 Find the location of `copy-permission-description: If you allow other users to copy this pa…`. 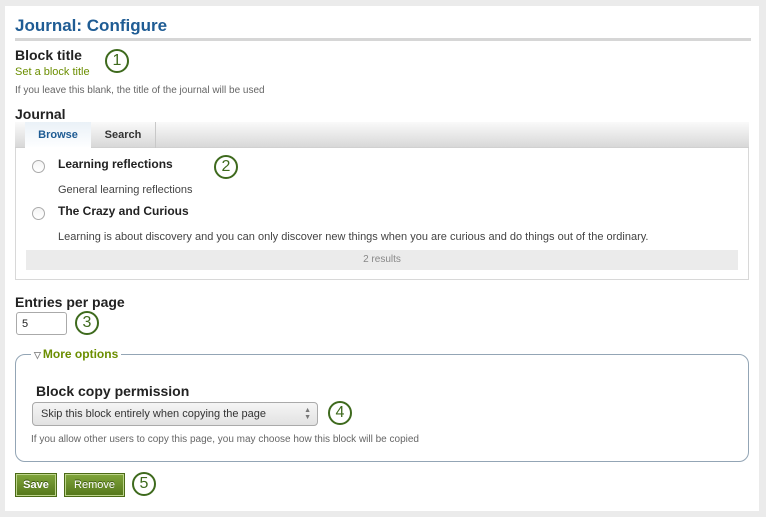

copy-permission-description: If you allow other users to copy this pa… is located at coordinates (225, 439).